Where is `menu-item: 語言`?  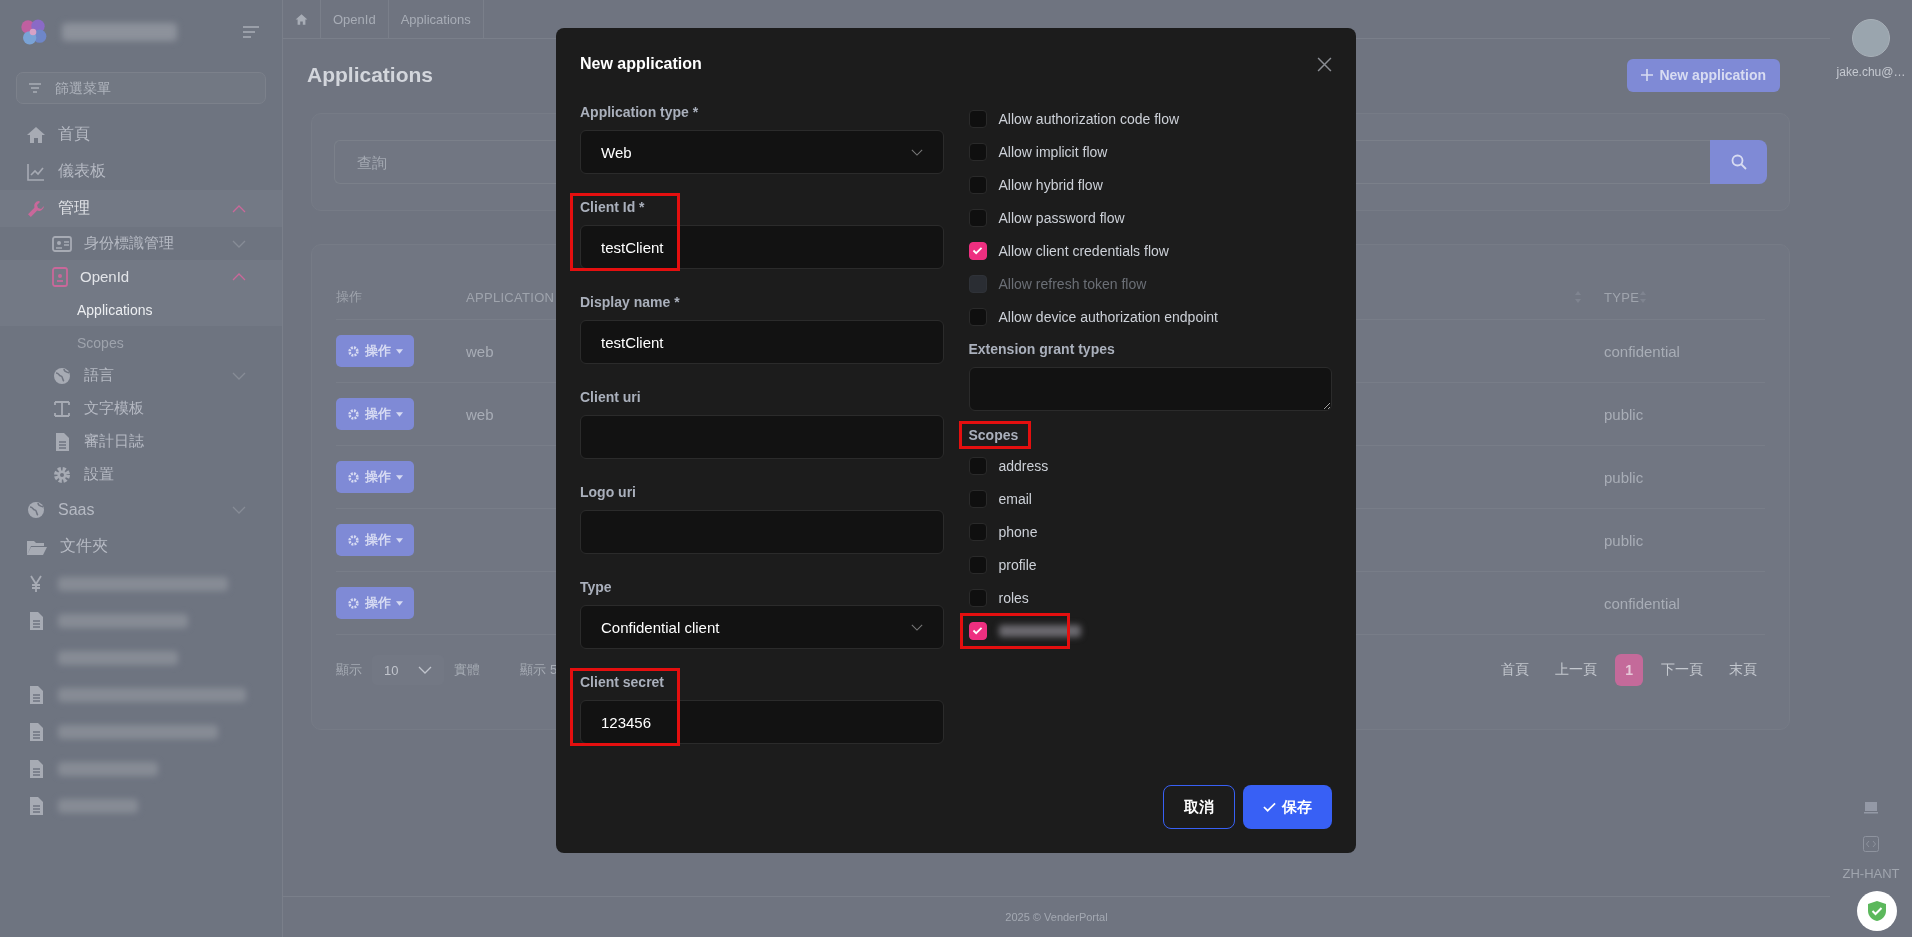
menu-item: 語言 is located at coordinates (141, 375).